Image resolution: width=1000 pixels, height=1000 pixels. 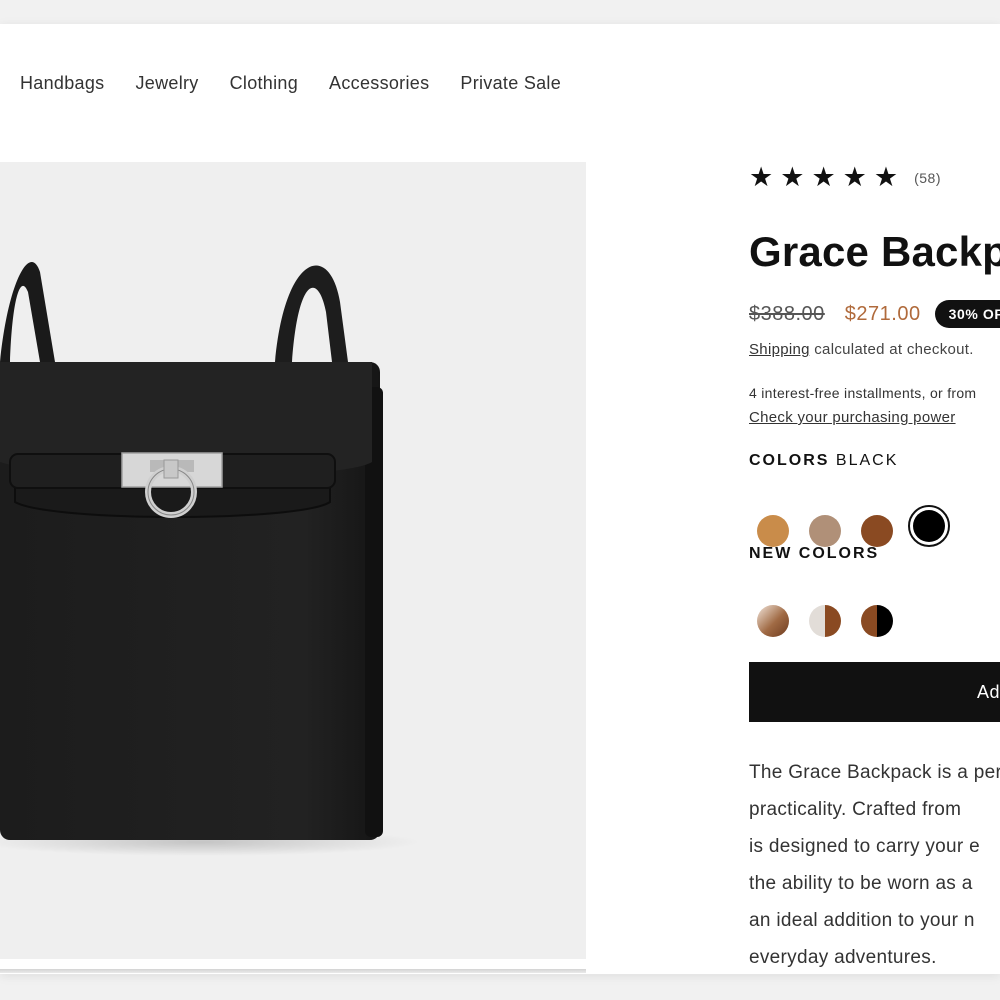 What do you see at coordinates (379, 83) in the screenshot?
I see `nav-item-accessories: Accessories` at bounding box center [379, 83].